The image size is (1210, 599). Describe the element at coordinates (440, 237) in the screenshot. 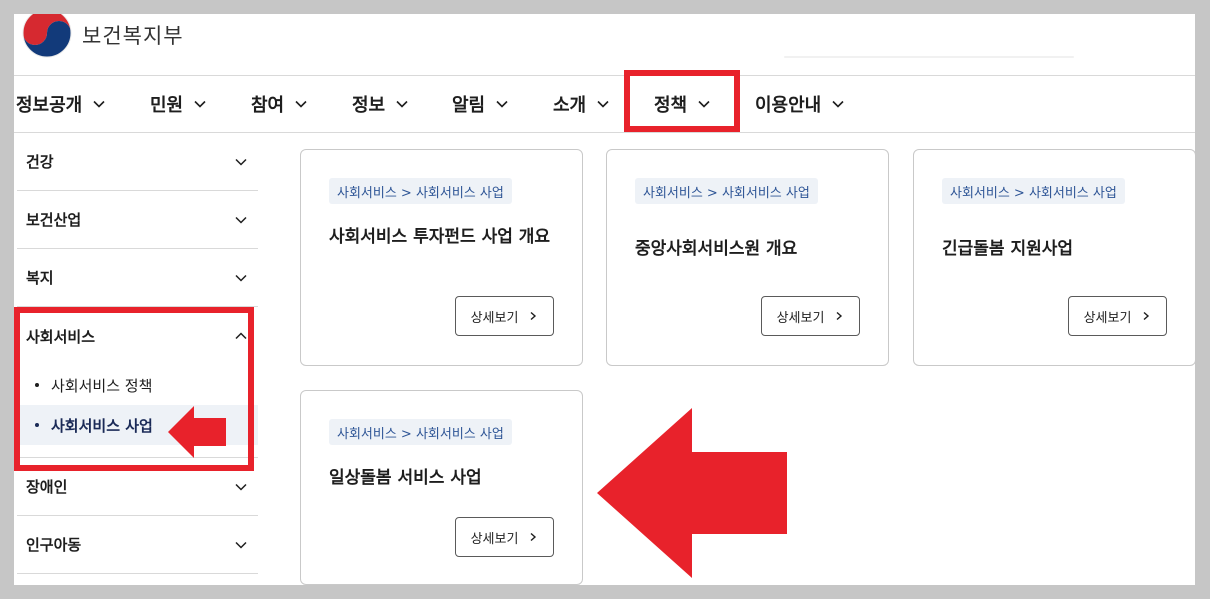

I see `card-title: 사회서비스 투자펀드 사업 개요` at that location.